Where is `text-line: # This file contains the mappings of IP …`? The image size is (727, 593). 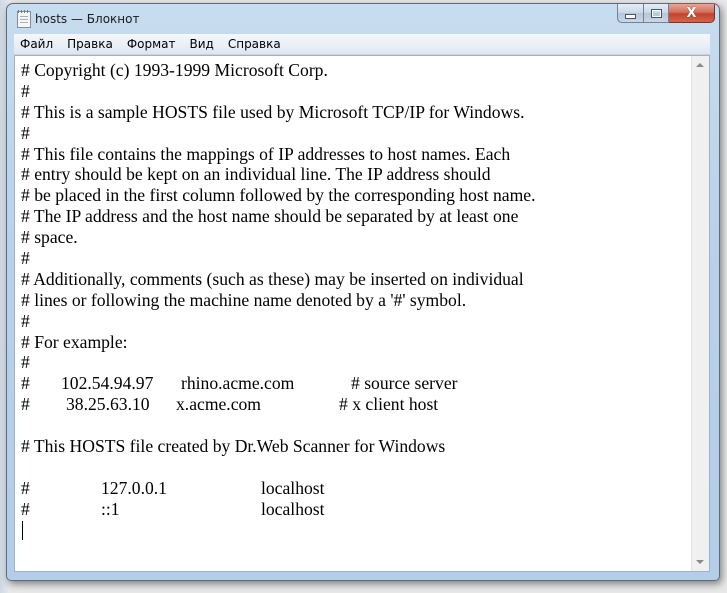
text-line: # This file contains the mappings of IP … is located at coordinates (355, 154).